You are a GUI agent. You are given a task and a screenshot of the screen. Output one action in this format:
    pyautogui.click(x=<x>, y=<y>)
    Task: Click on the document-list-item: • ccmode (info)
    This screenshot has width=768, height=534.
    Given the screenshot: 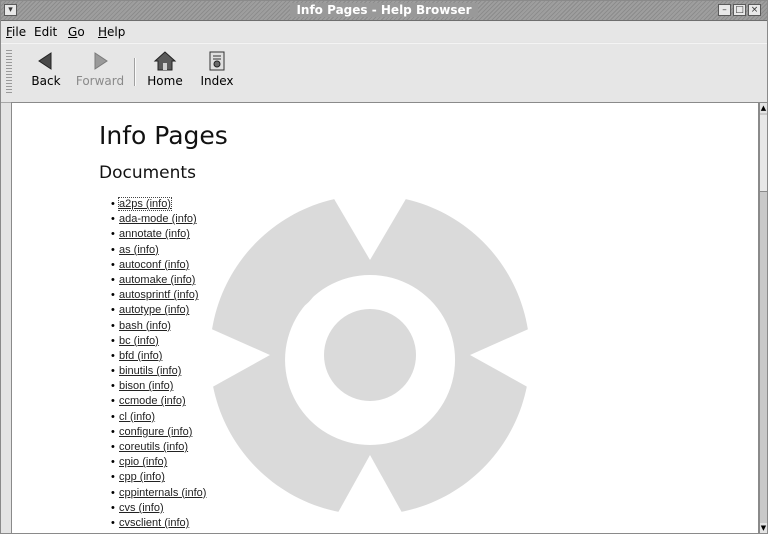 What is the action you would take?
    pyautogui.click(x=157, y=401)
    